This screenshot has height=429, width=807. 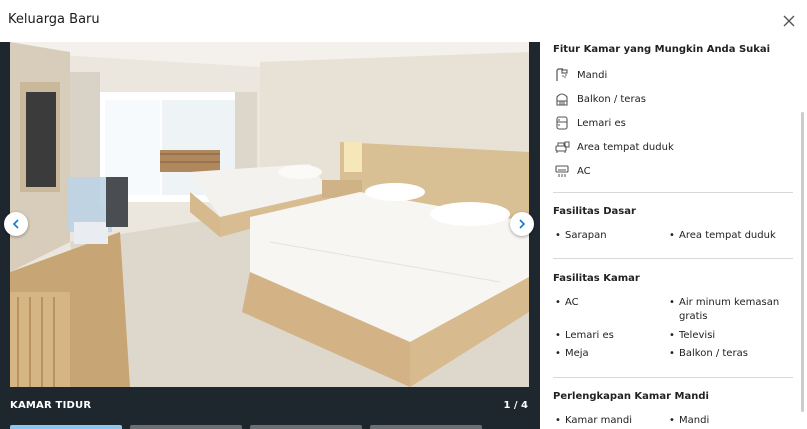 What do you see at coordinates (566, 303) in the screenshot?
I see `list-item: AC` at bounding box center [566, 303].